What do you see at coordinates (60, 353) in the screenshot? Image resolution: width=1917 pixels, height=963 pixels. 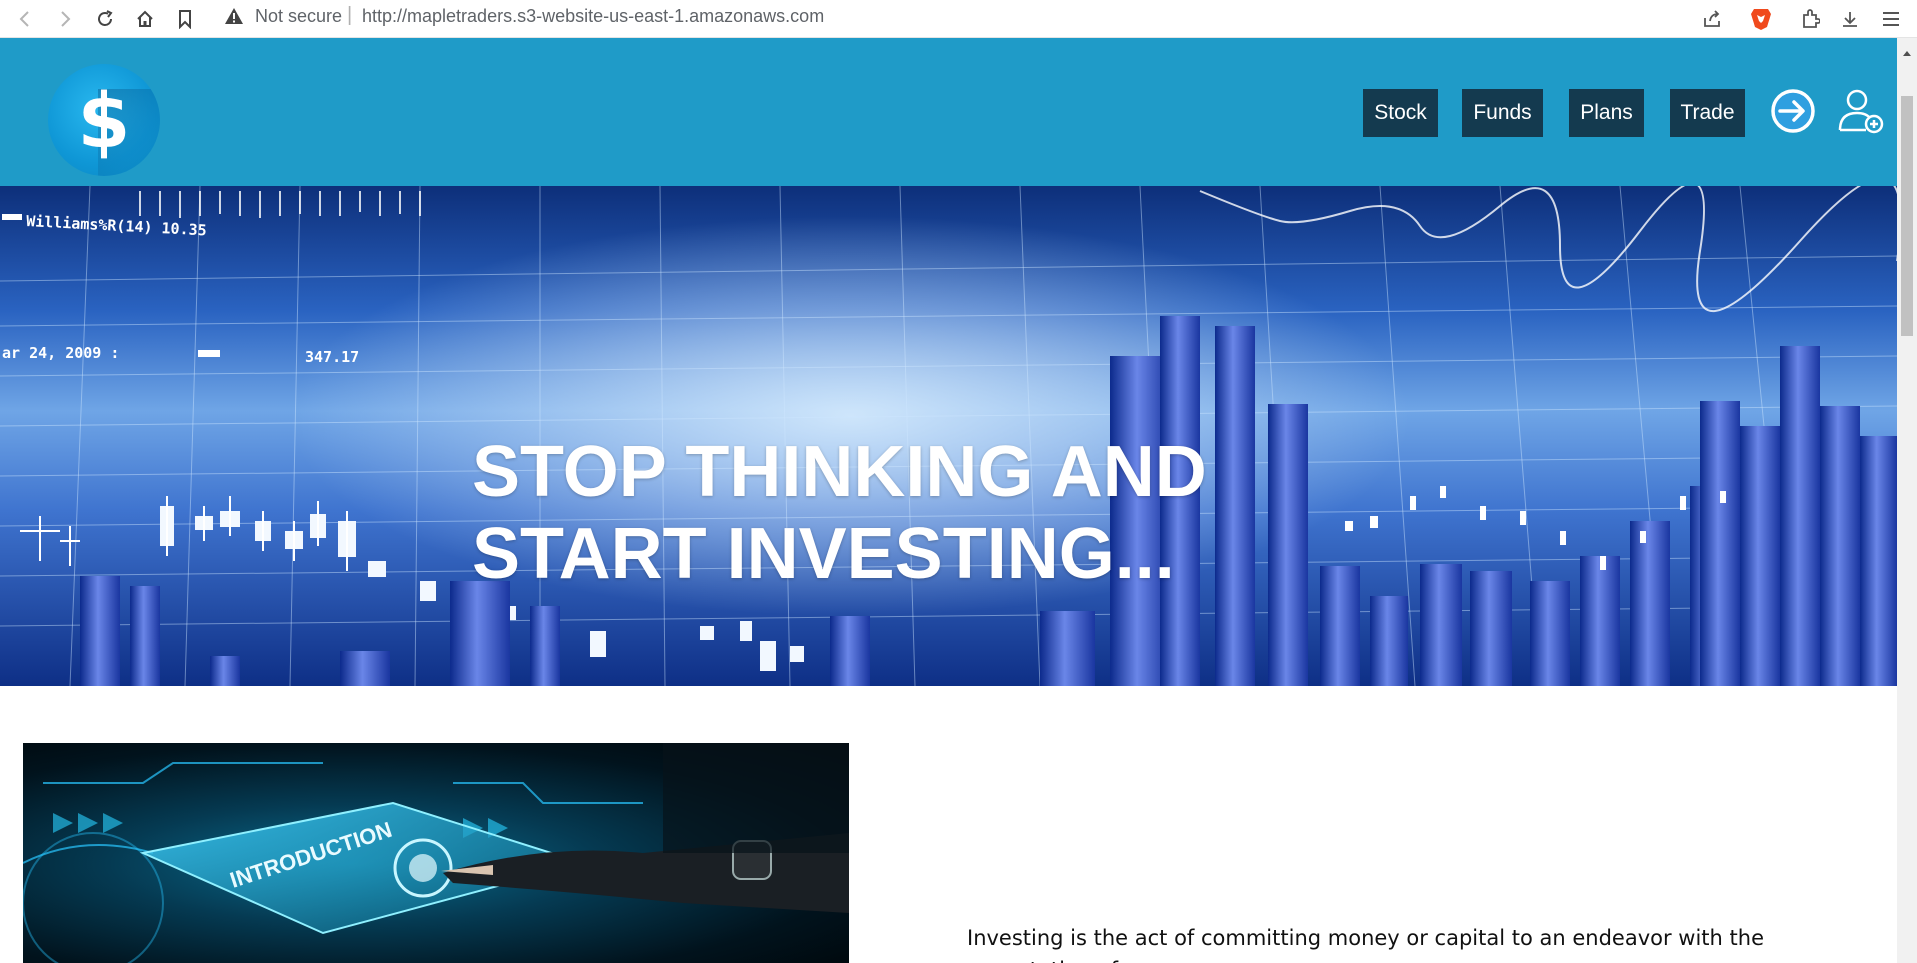 I see `chart-date-label: ar 24, 2009 :` at bounding box center [60, 353].